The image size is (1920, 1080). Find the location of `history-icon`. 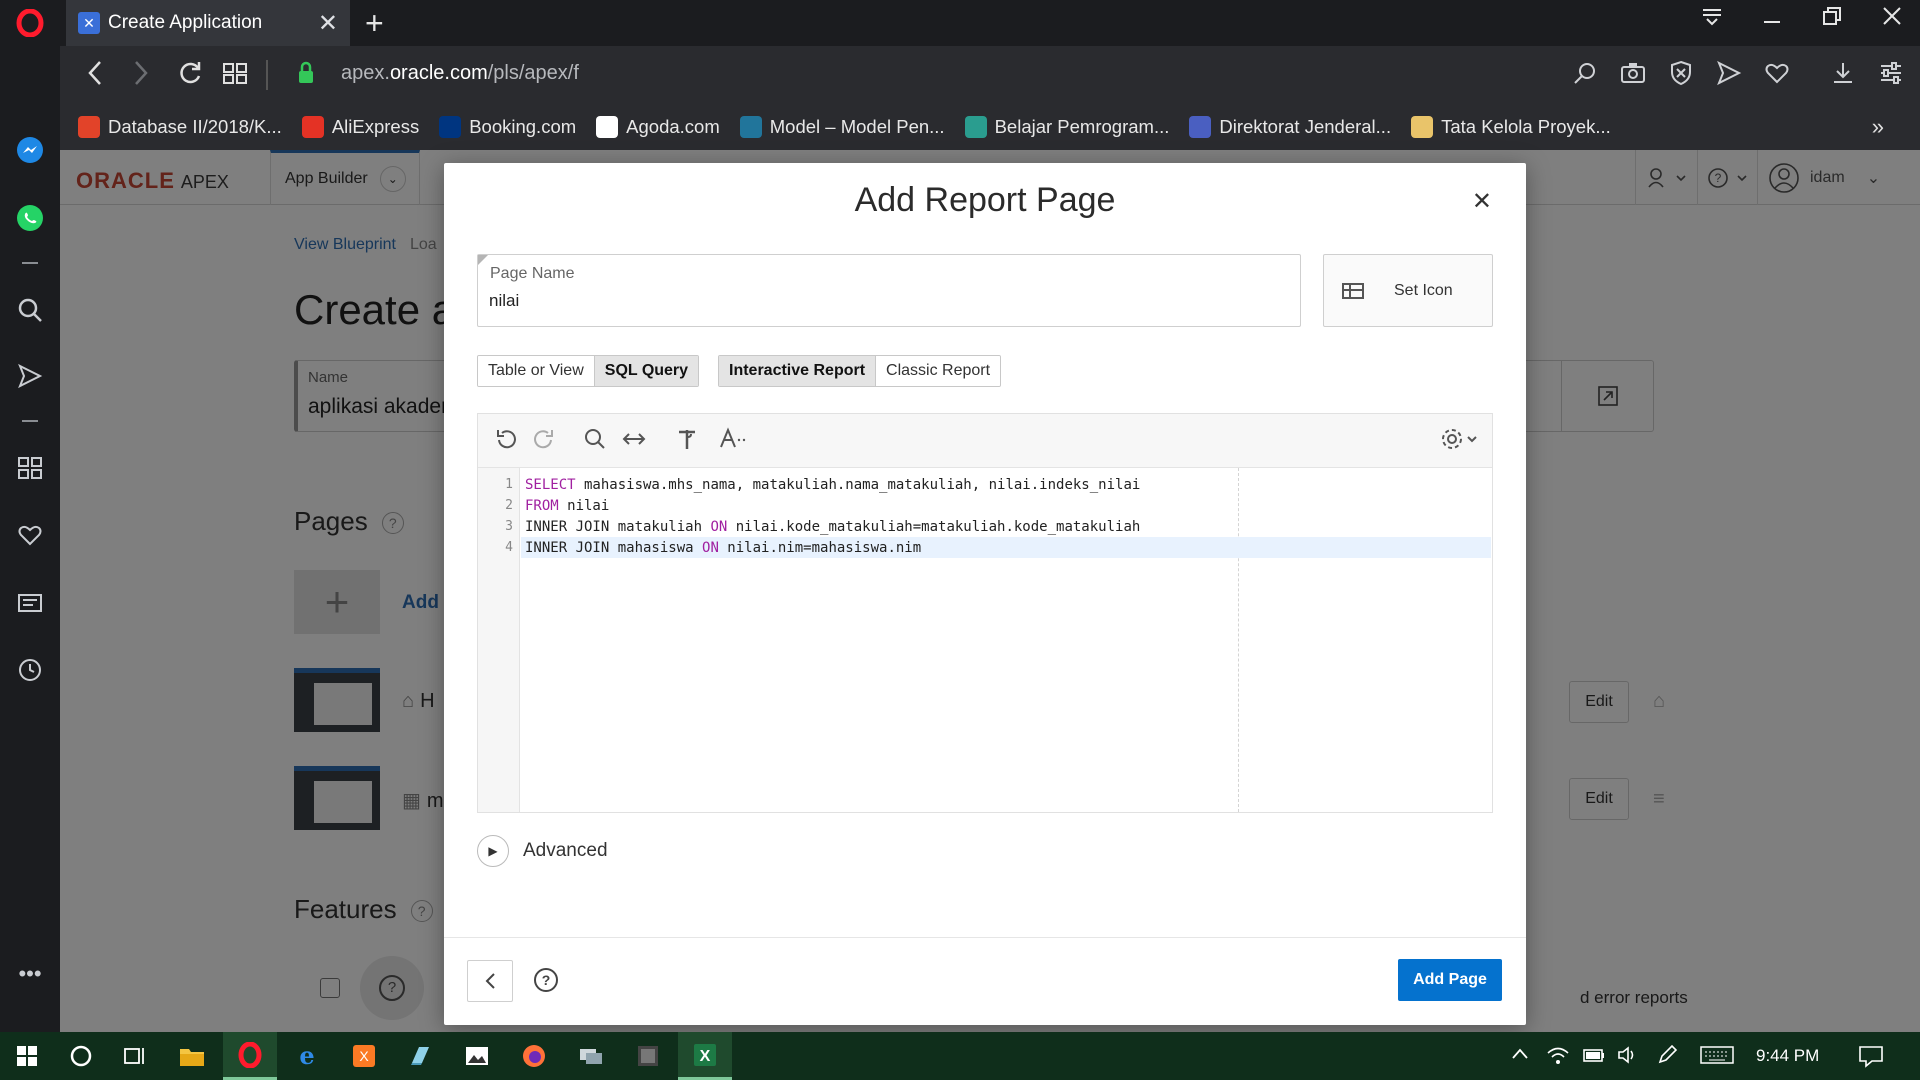

history-icon is located at coordinates (30, 670).